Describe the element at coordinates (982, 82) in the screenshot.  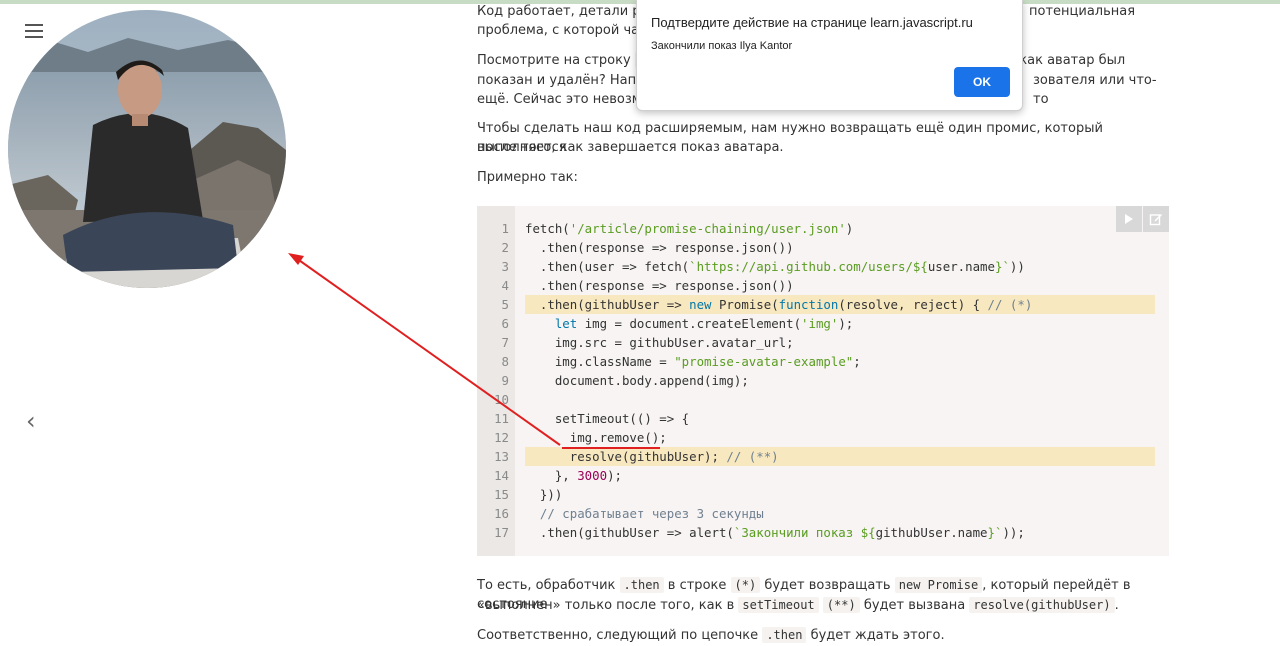
I see `ok-button: OK` at that location.